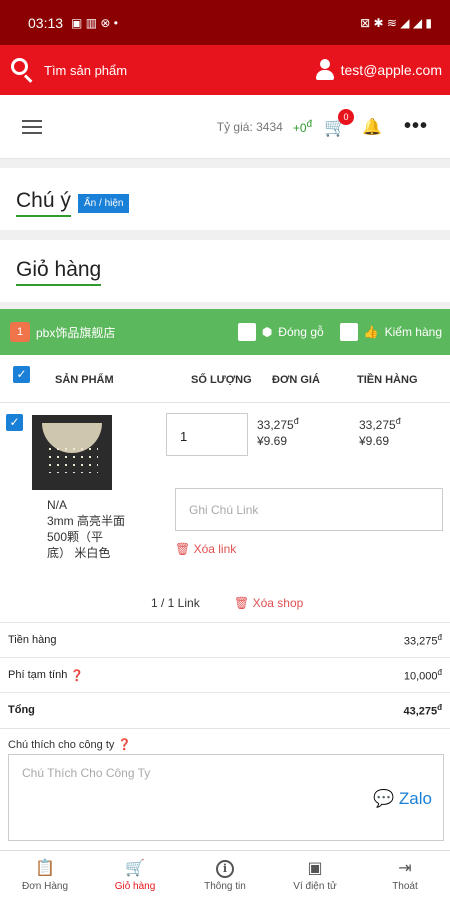 This screenshot has height=900, width=450. I want to click on search-input: Tìm sản phẩm, so click(85, 70).